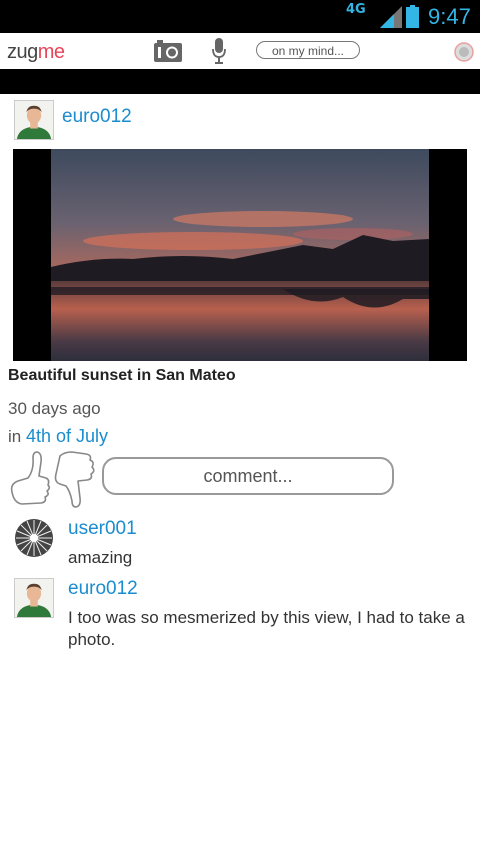 The width and height of the screenshot is (480, 854). What do you see at coordinates (102, 529) in the screenshot?
I see `comment-author: user001` at bounding box center [102, 529].